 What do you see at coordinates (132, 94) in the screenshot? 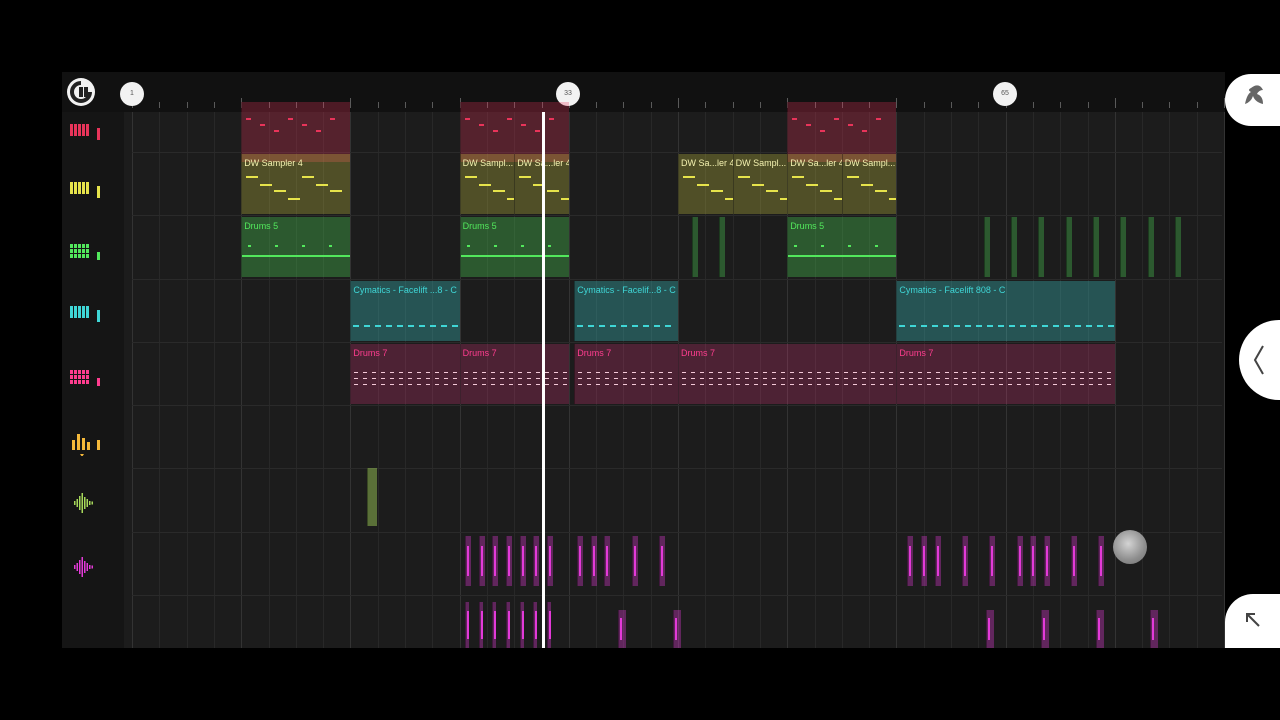
I see `bar-marker: 1` at bounding box center [132, 94].